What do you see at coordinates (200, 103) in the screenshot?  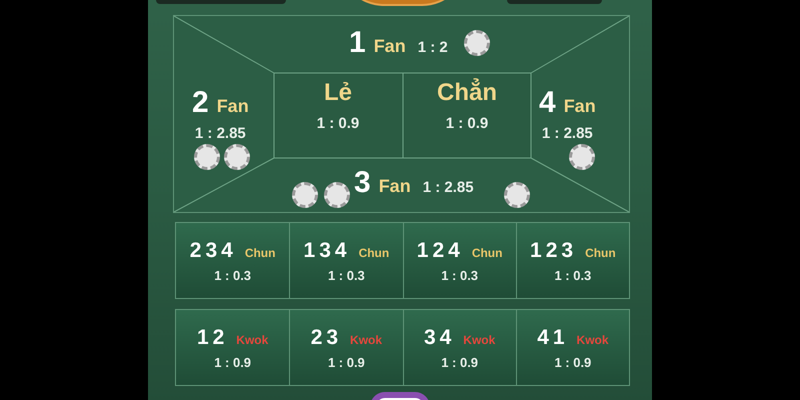 I see `side-number: 2` at bounding box center [200, 103].